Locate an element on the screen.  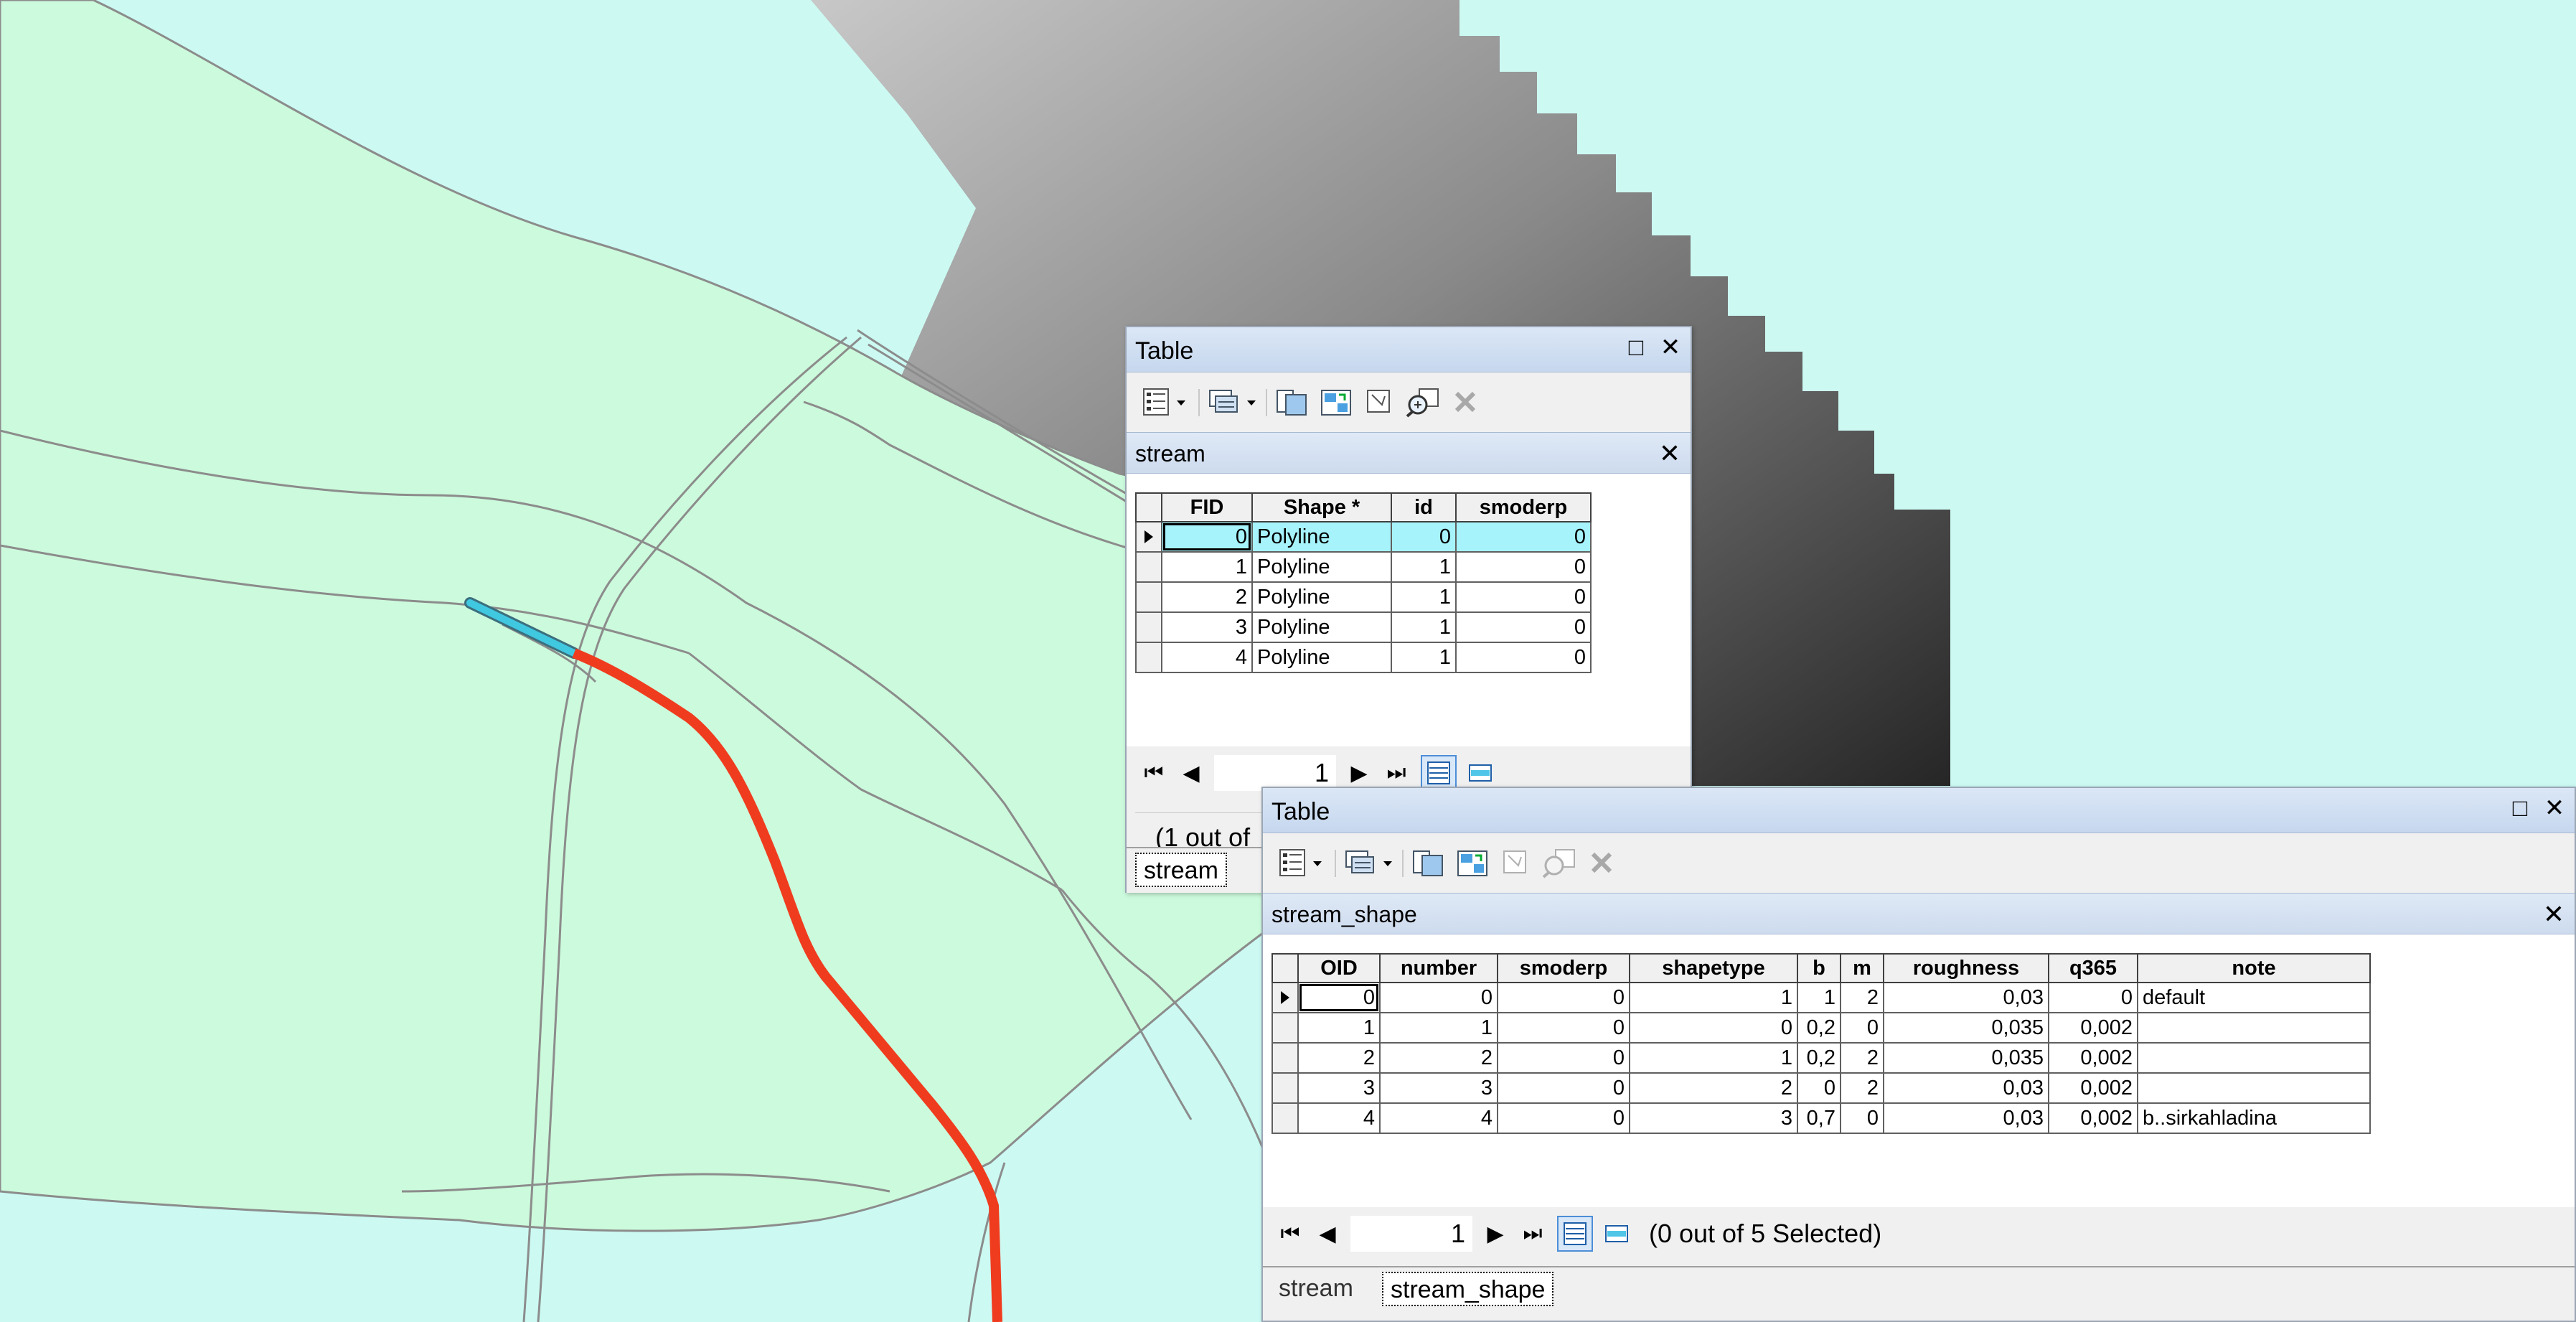
column-header: FID is located at coordinates (1207, 507).